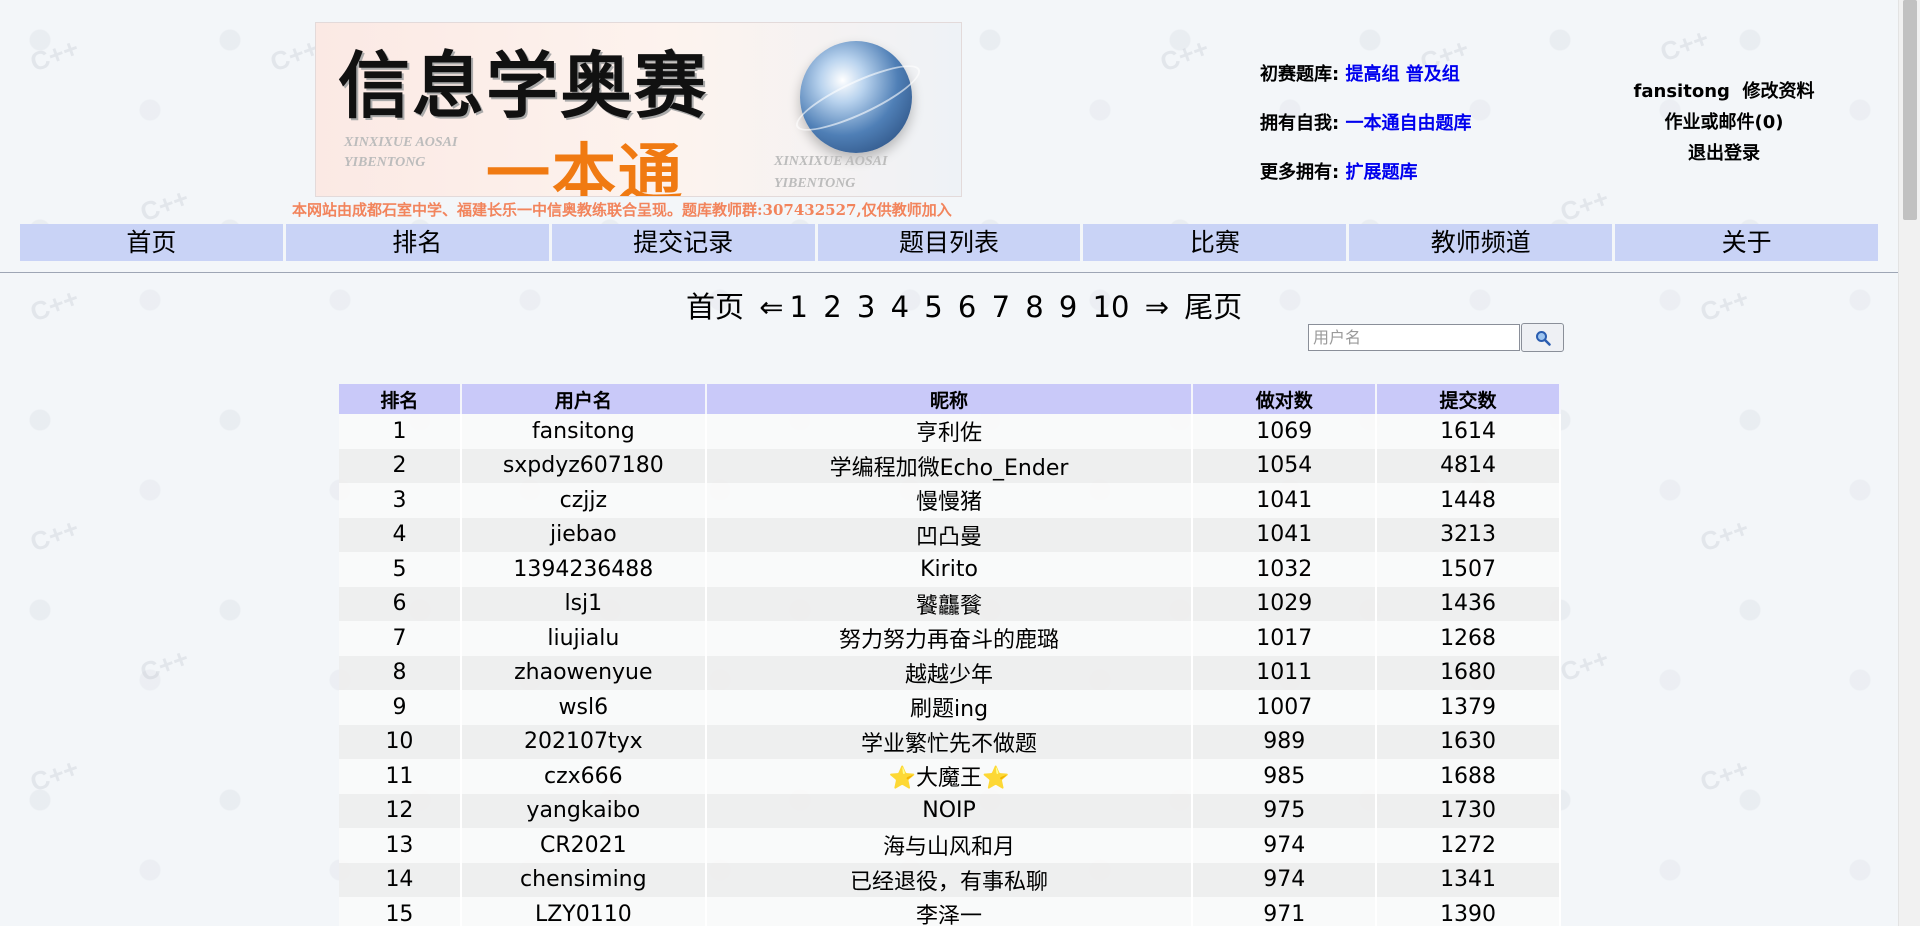  Describe the element at coordinates (583, 569) in the screenshot. I see `username-link: 1394236488` at that location.